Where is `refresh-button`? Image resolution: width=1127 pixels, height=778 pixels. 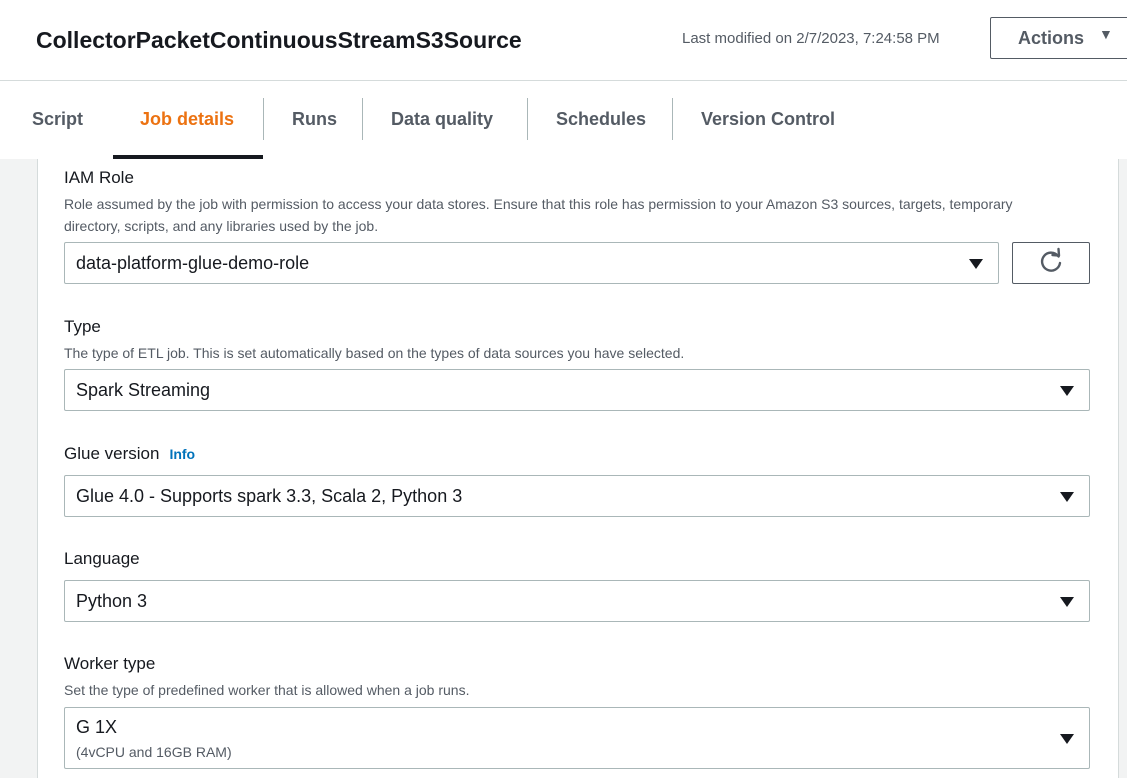
refresh-button is located at coordinates (1051, 263).